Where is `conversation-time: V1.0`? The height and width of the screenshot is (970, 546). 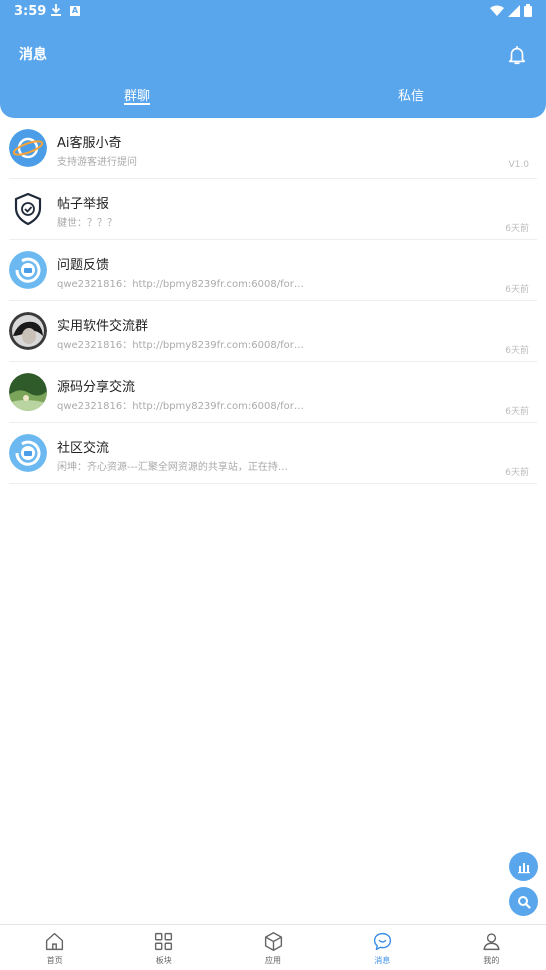 conversation-time: V1.0 is located at coordinates (518, 165).